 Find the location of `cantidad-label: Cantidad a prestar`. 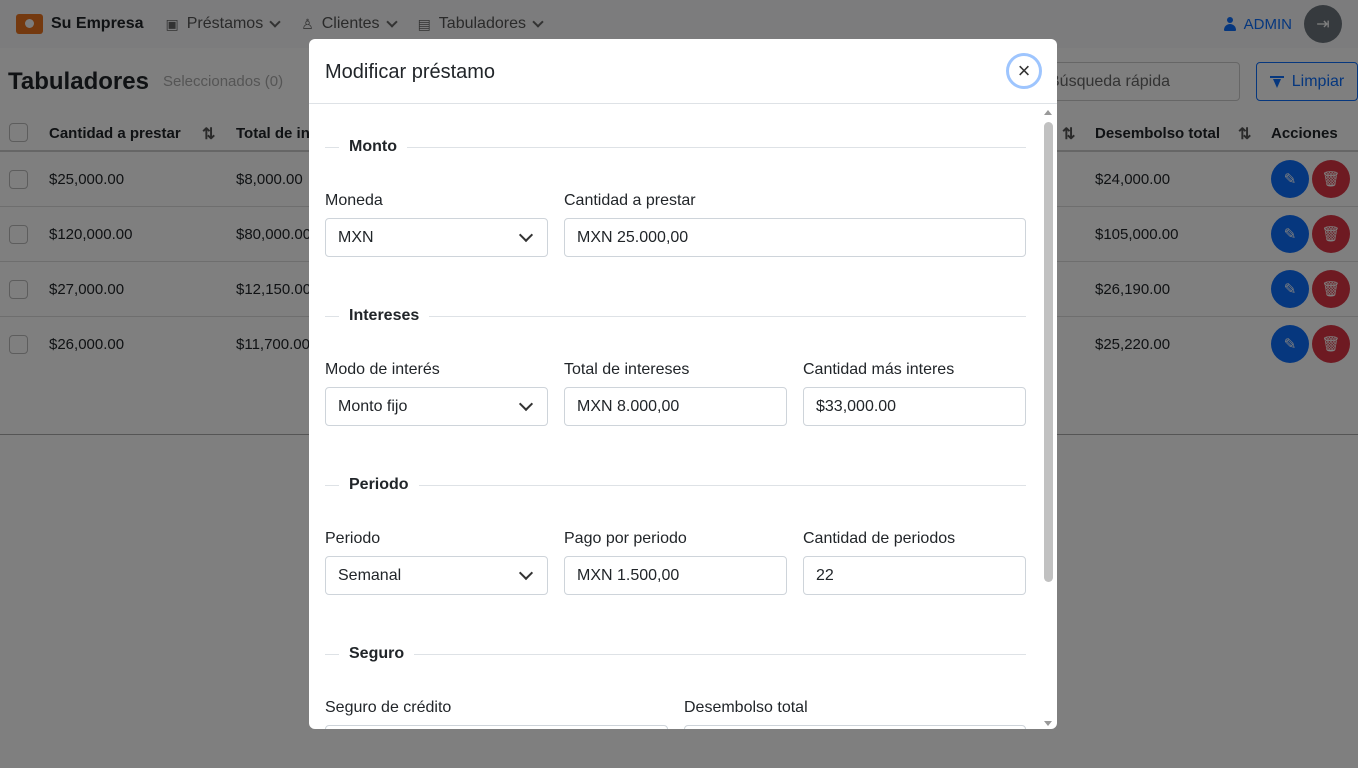

cantidad-label: Cantidad a prestar is located at coordinates (630, 200).